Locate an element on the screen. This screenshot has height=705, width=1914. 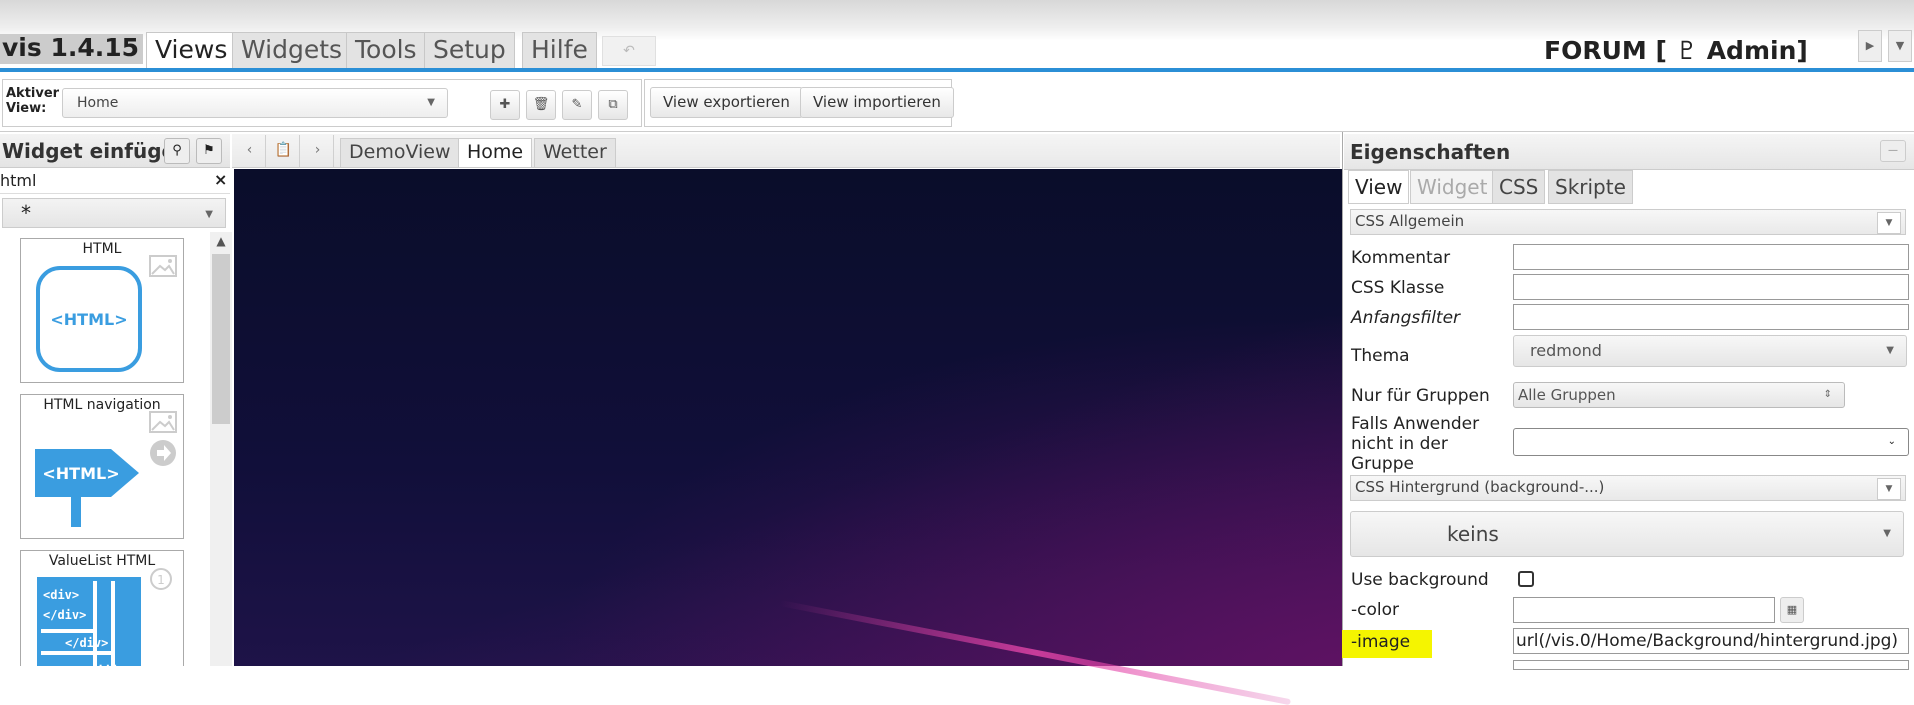
widget-set-select: * ▼ is located at coordinates (114, 213).